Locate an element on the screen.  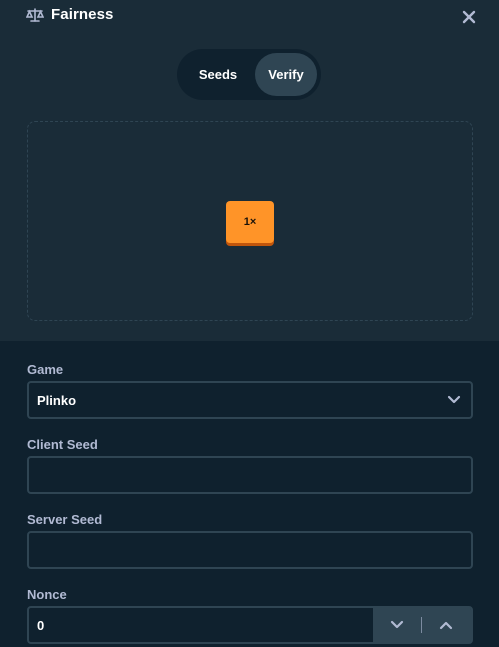
nonce-stepper is located at coordinates (422, 625).